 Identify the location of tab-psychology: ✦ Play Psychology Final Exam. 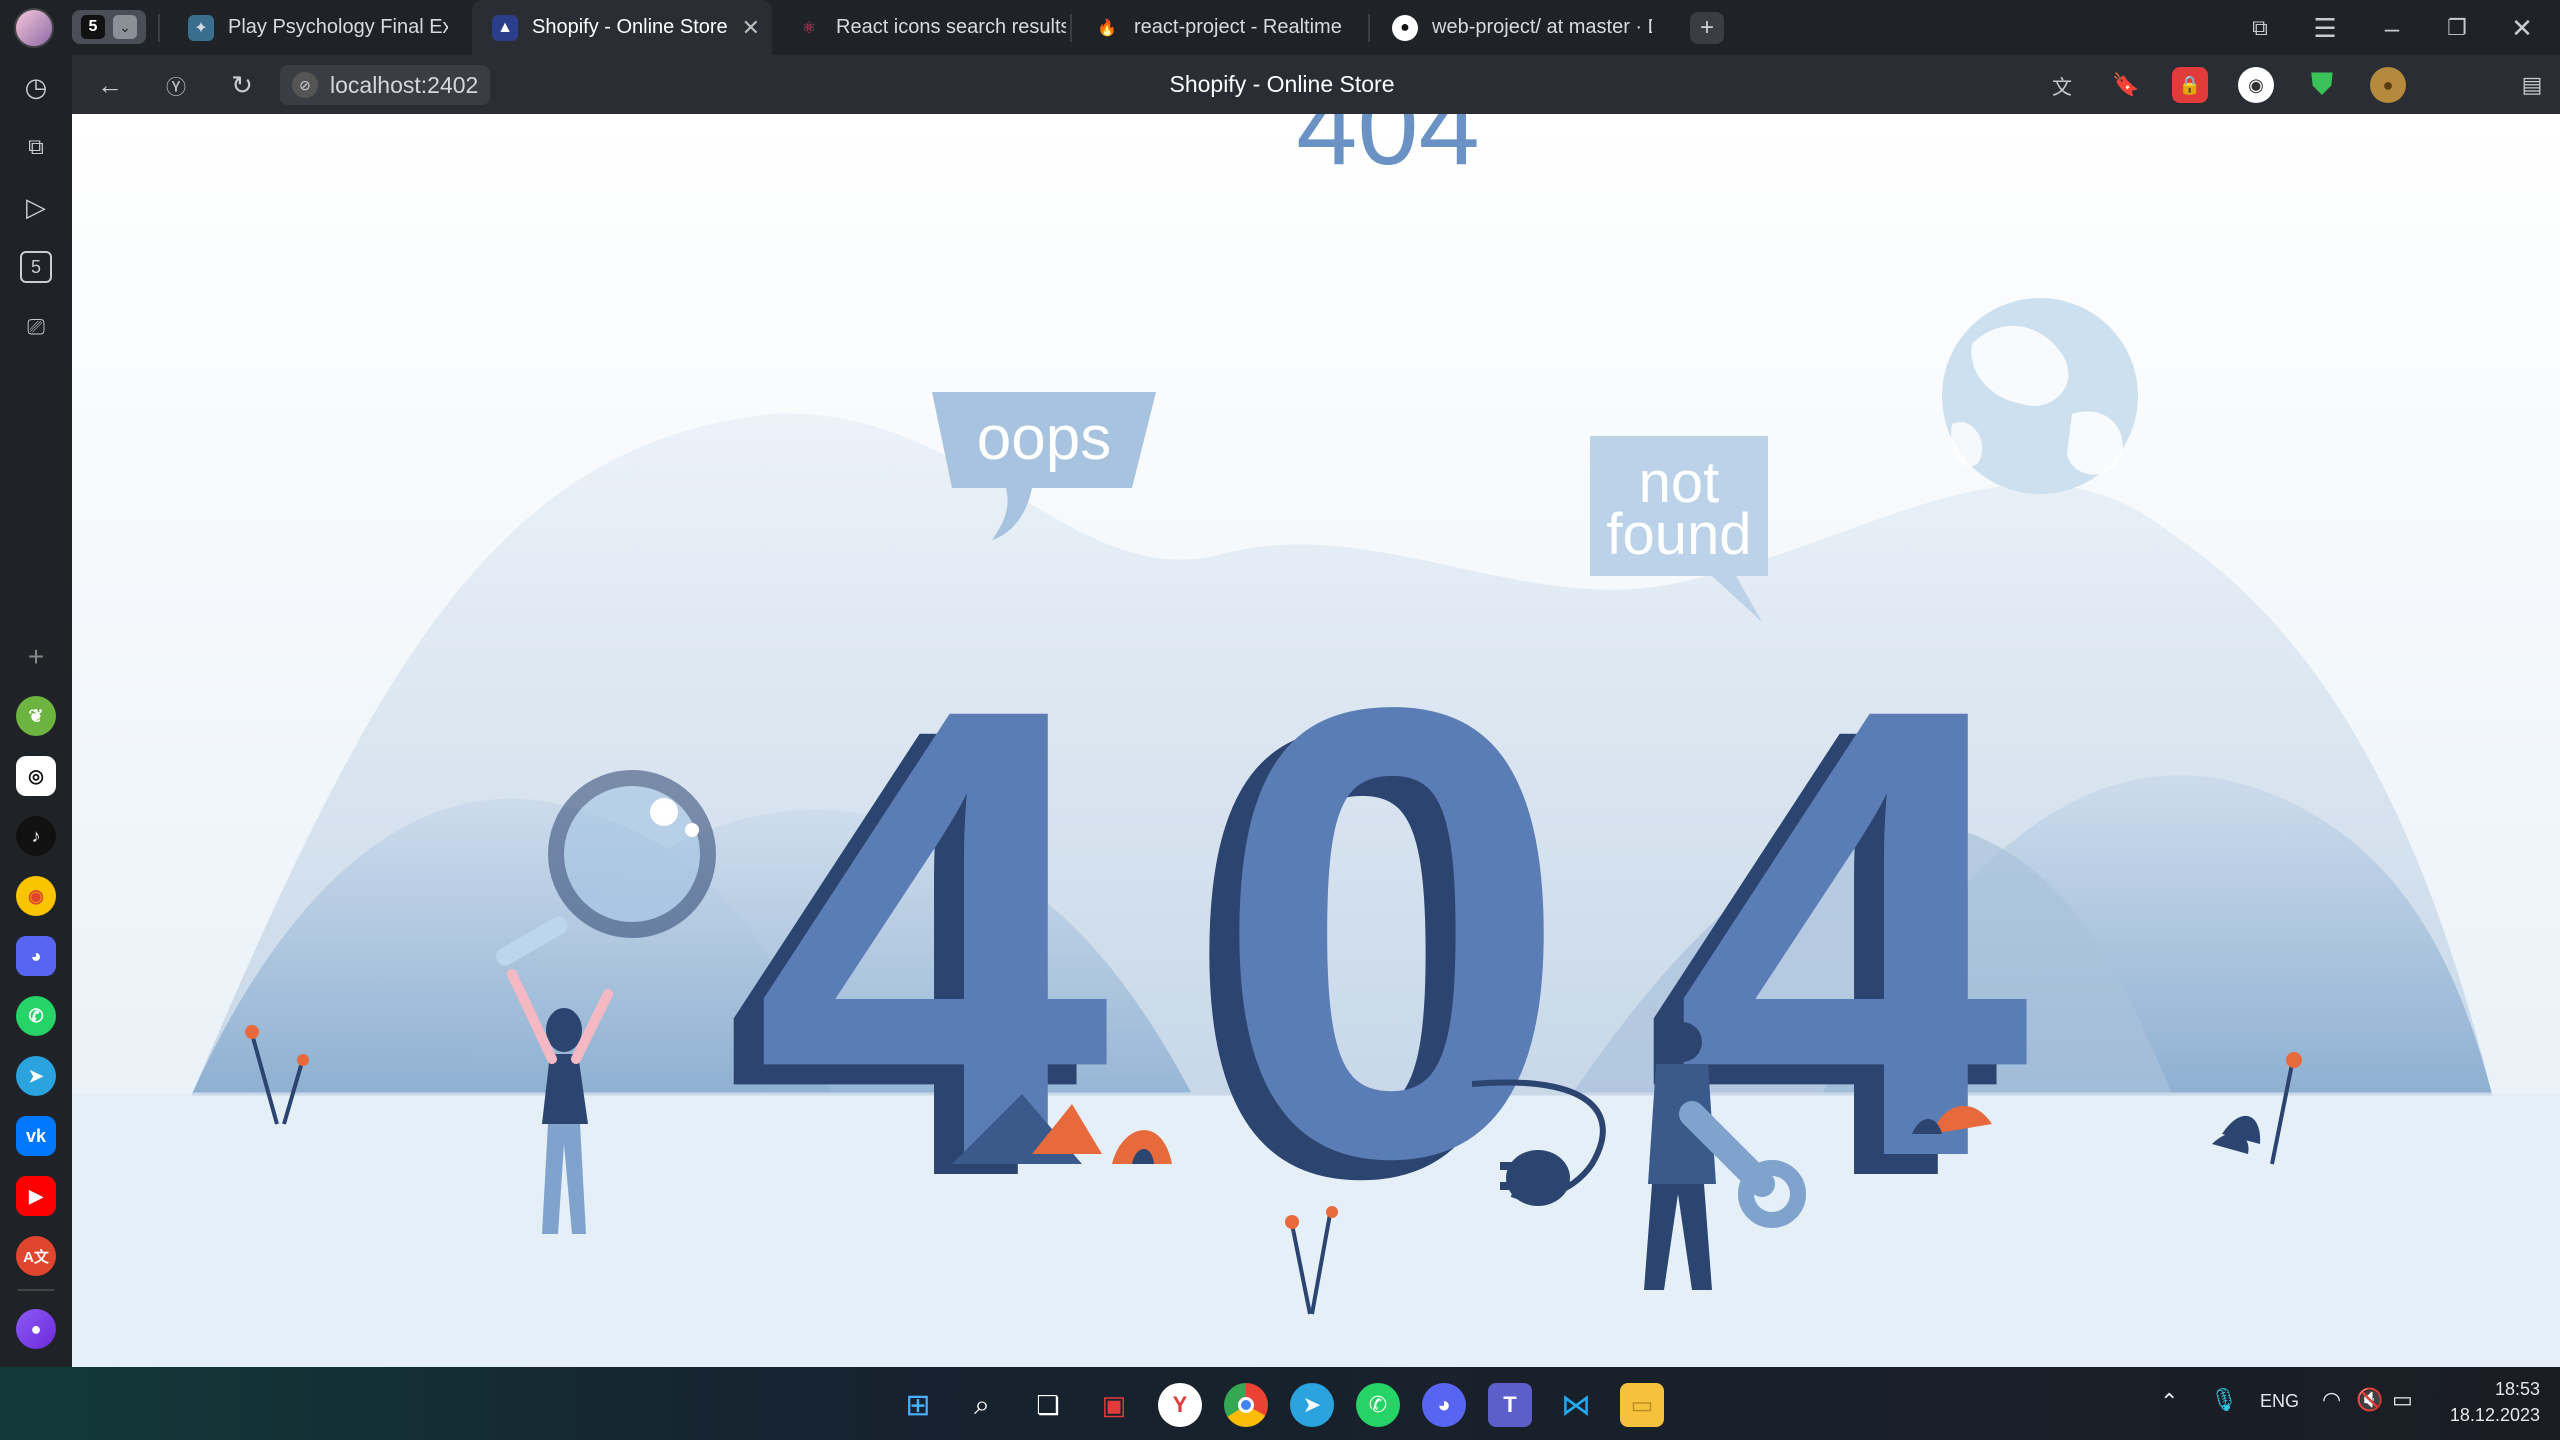
(318, 27).